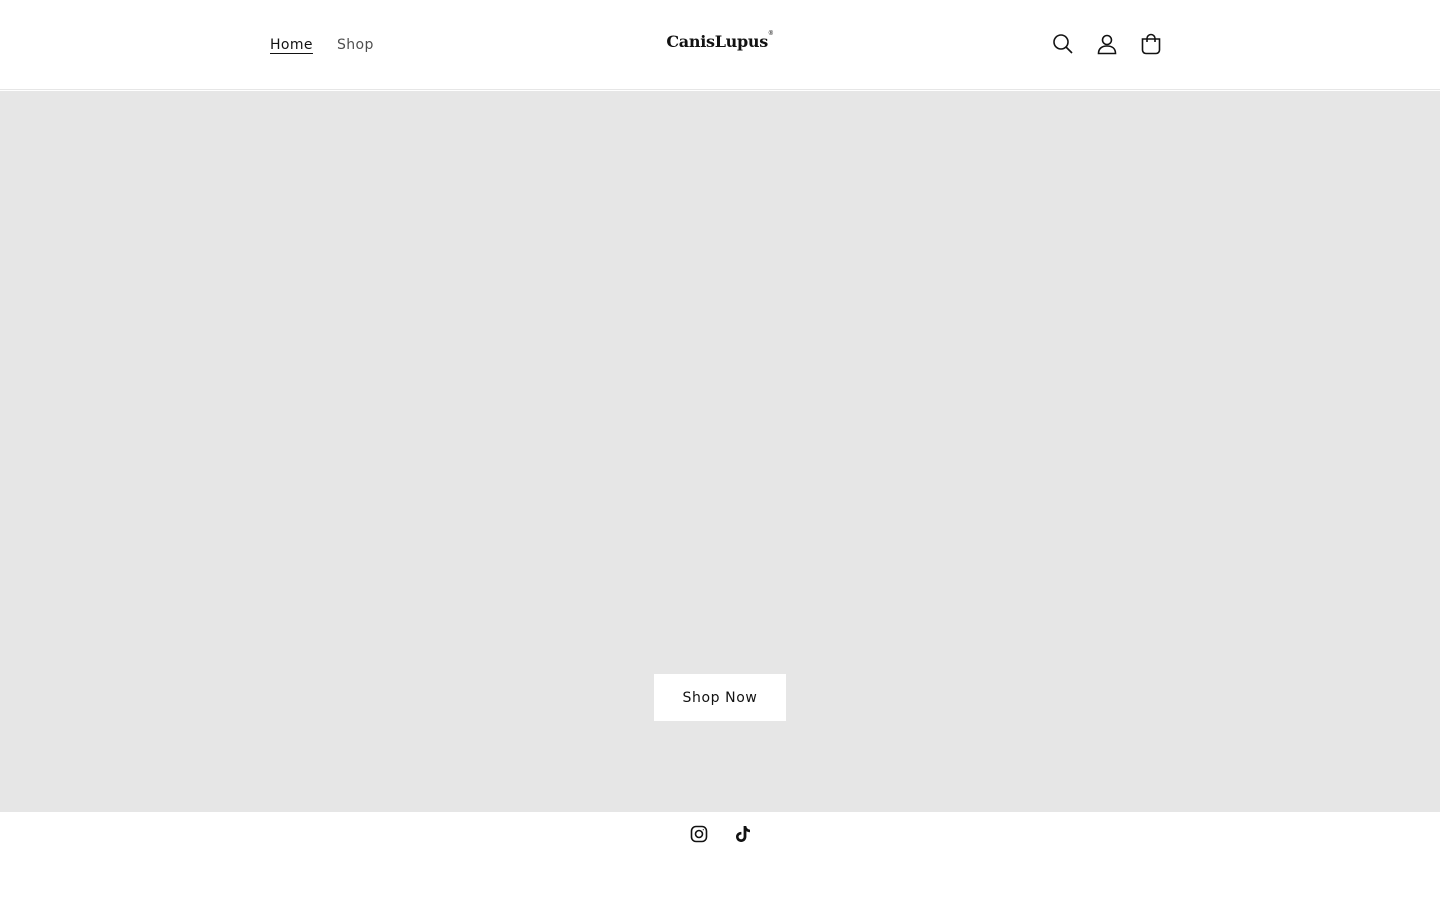  I want to click on tiktok-icon, so click(743, 834).